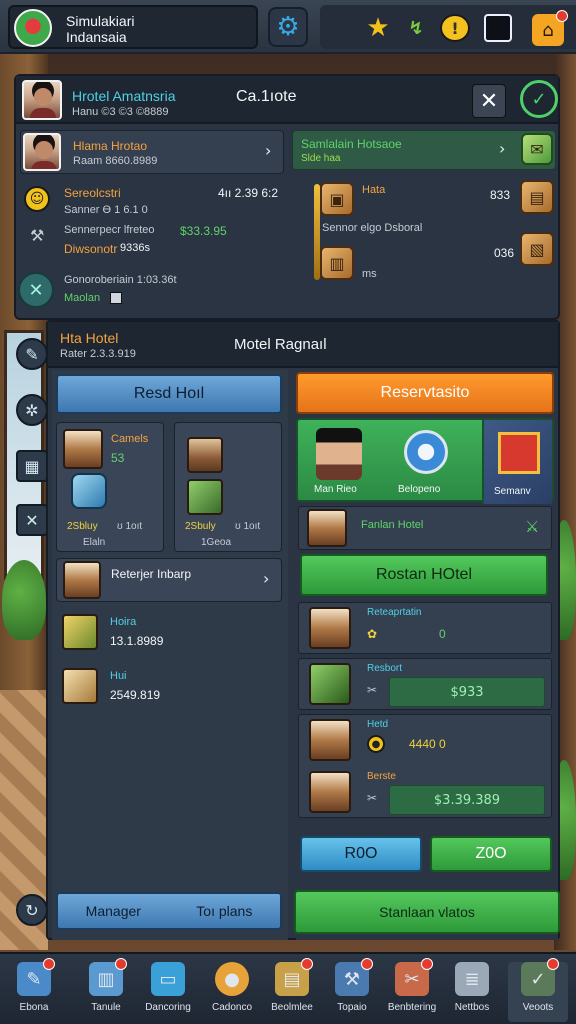 The width and height of the screenshot is (576, 1024). Describe the element at coordinates (425, 528) in the screenshot. I see `hotel-row: Fanlan Hotel ⚔` at that location.